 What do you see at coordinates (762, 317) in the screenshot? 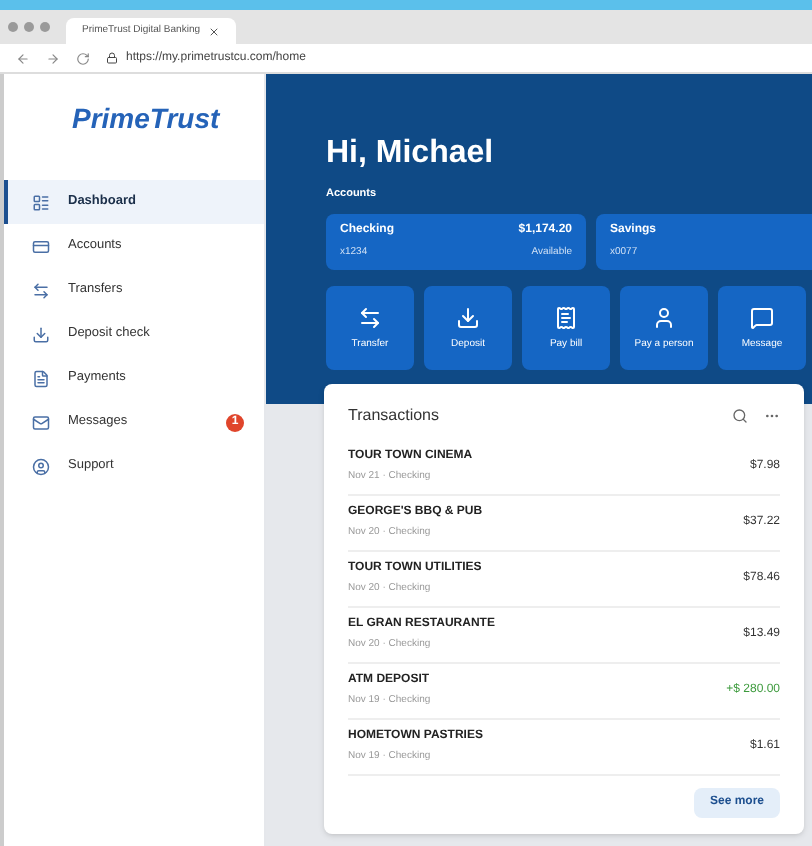
I see `chat-icon` at bounding box center [762, 317].